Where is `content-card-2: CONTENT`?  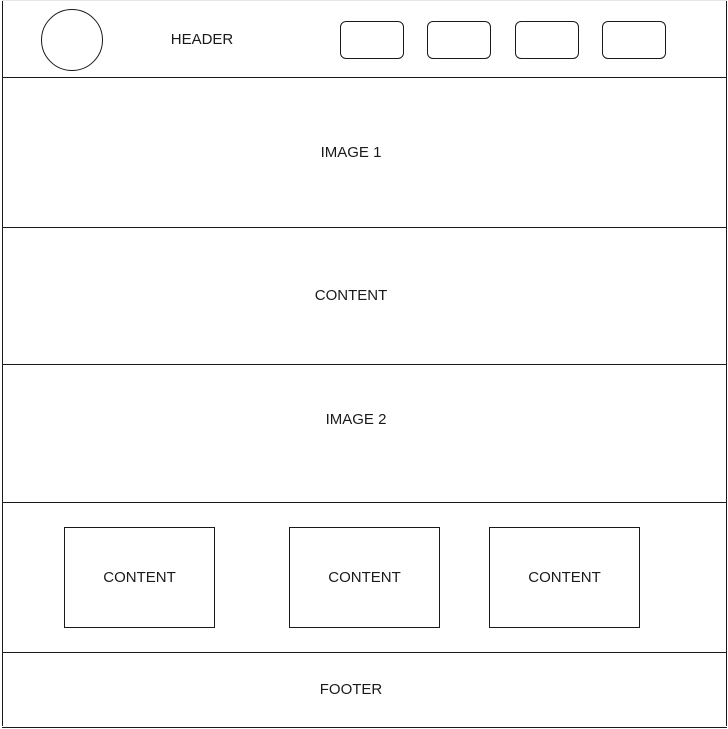 content-card-2: CONTENT is located at coordinates (364, 577).